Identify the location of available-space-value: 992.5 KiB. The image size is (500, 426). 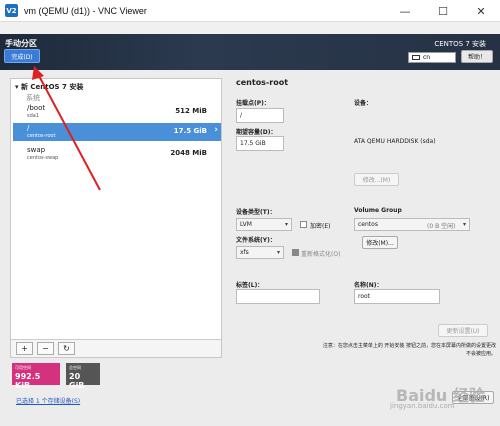
(28, 381).